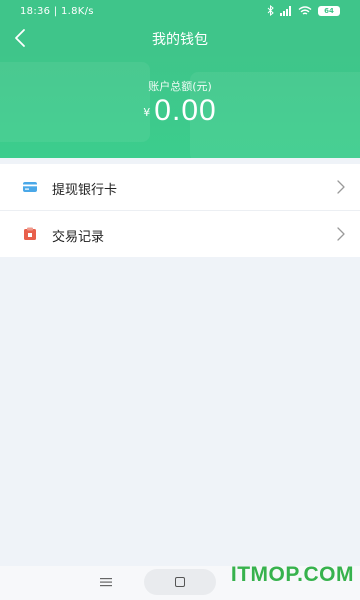 The image size is (360, 600). Describe the element at coordinates (30, 233) in the screenshot. I see `transaction-record-icon` at that location.